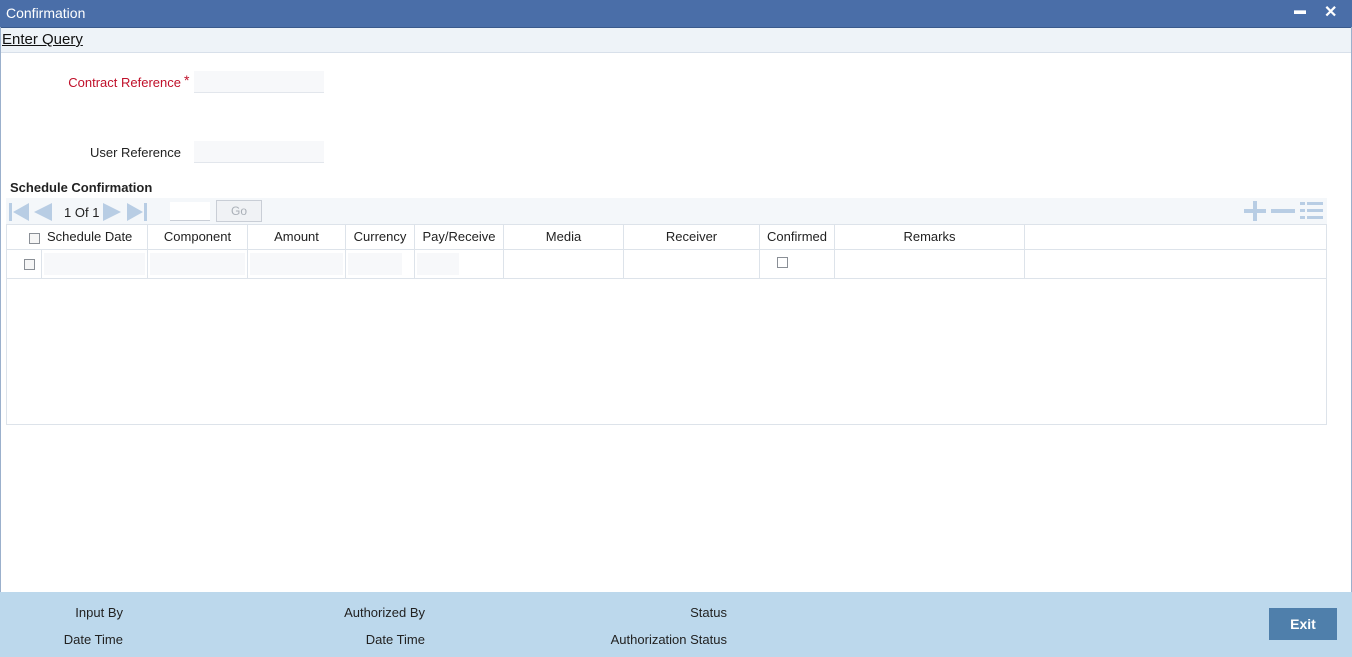  What do you see at coordinates (19, 212) in the screenshot?
I see `first-page-icon` at bounding box center [19, 212].